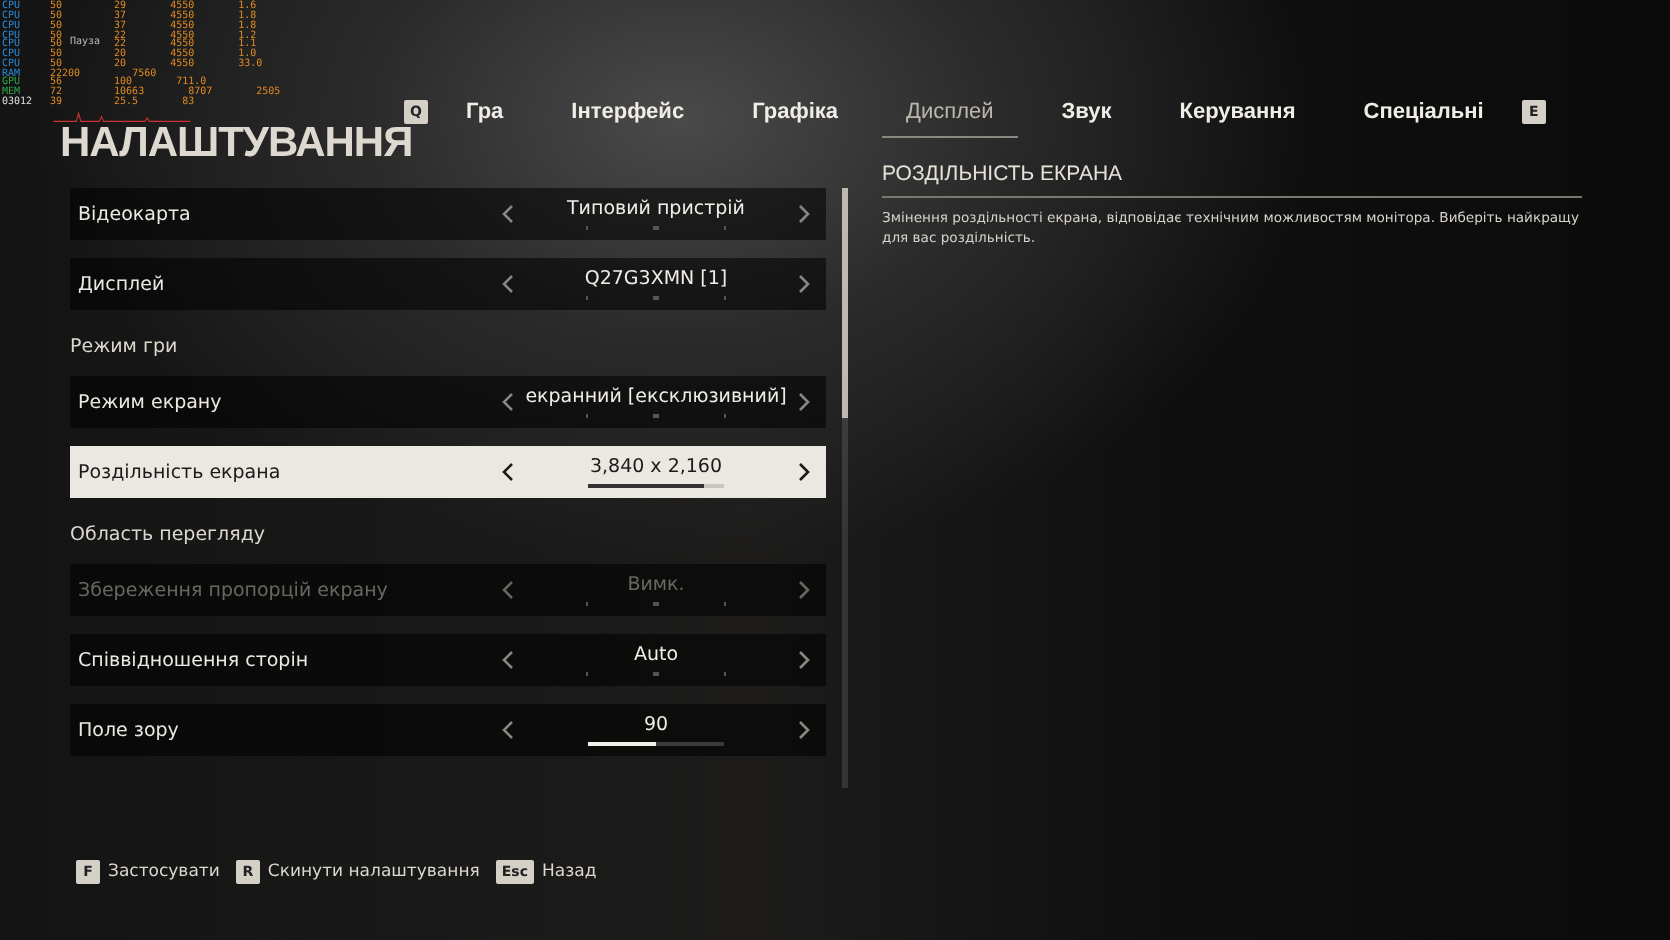 The image size is (1670, 940). What do you see at coordinates (150, 402) in the screenshot?
I see `setting-label: Режим екрану` at bounding box center [150, 402].